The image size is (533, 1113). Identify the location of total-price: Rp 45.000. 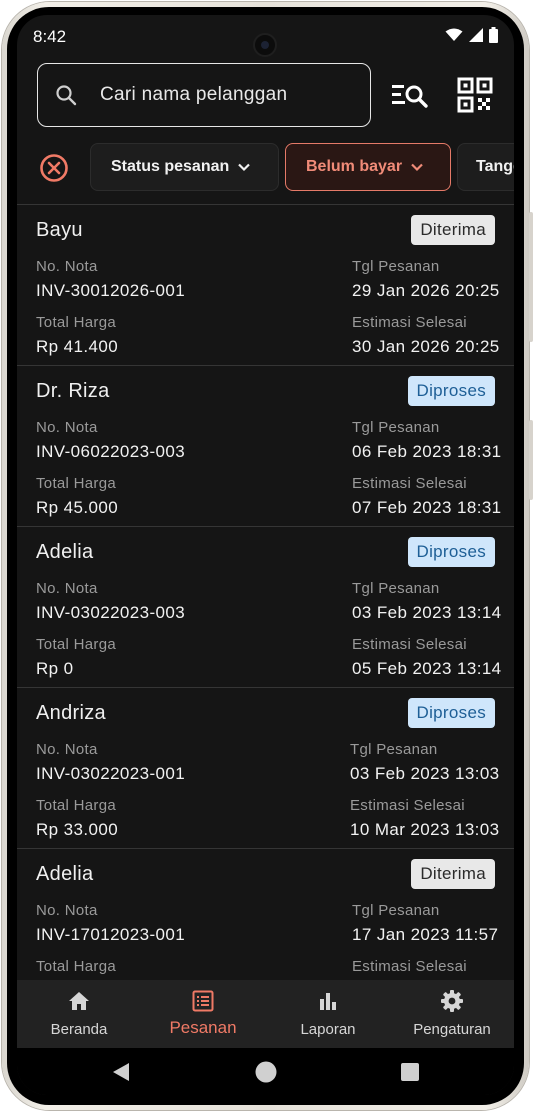
(77, 507).